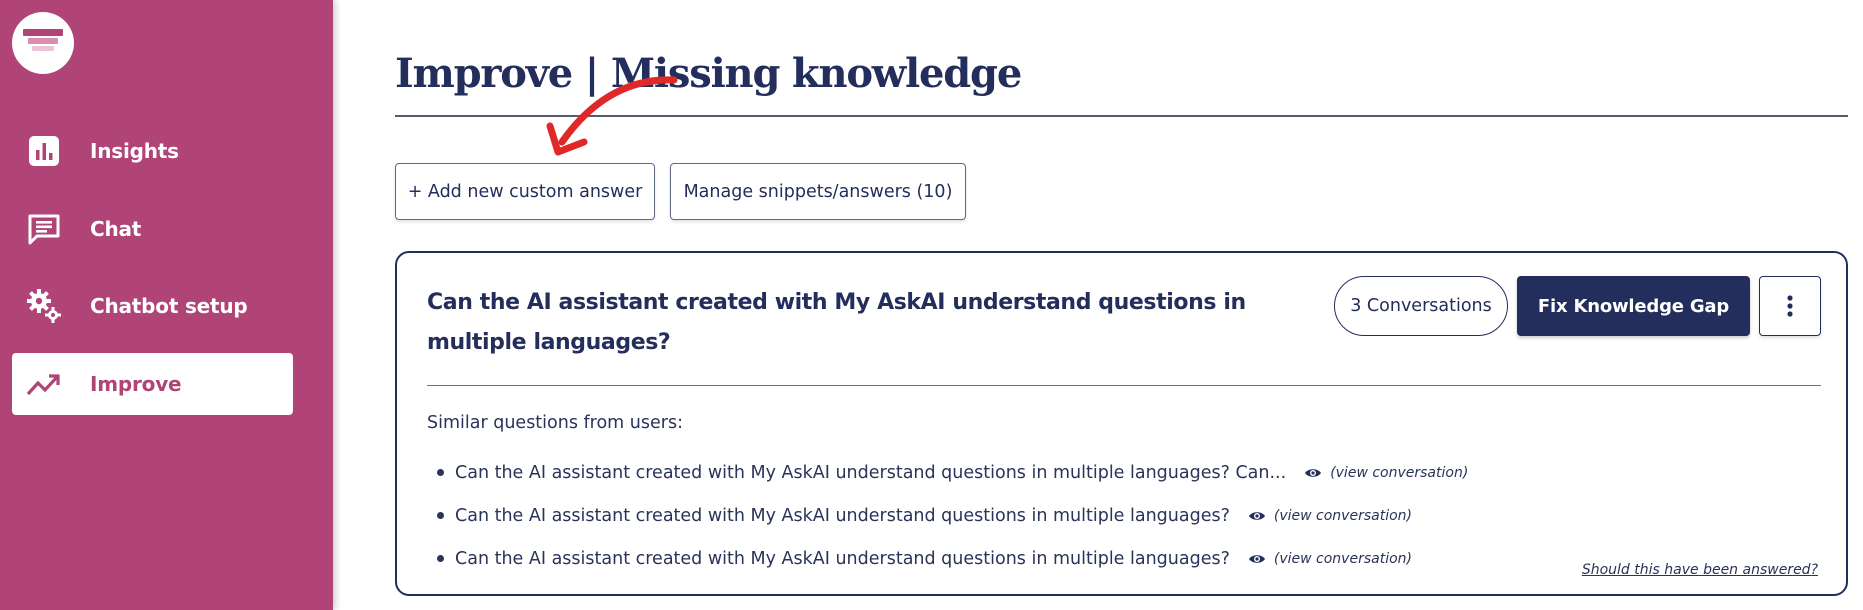 The width and height of the screenshot is (1863, 610). What do you see at coordinates (555, 423) in the screenshot?
I see `similar-questions-label: Similar questions from users:` at bounding box center [555, 423].